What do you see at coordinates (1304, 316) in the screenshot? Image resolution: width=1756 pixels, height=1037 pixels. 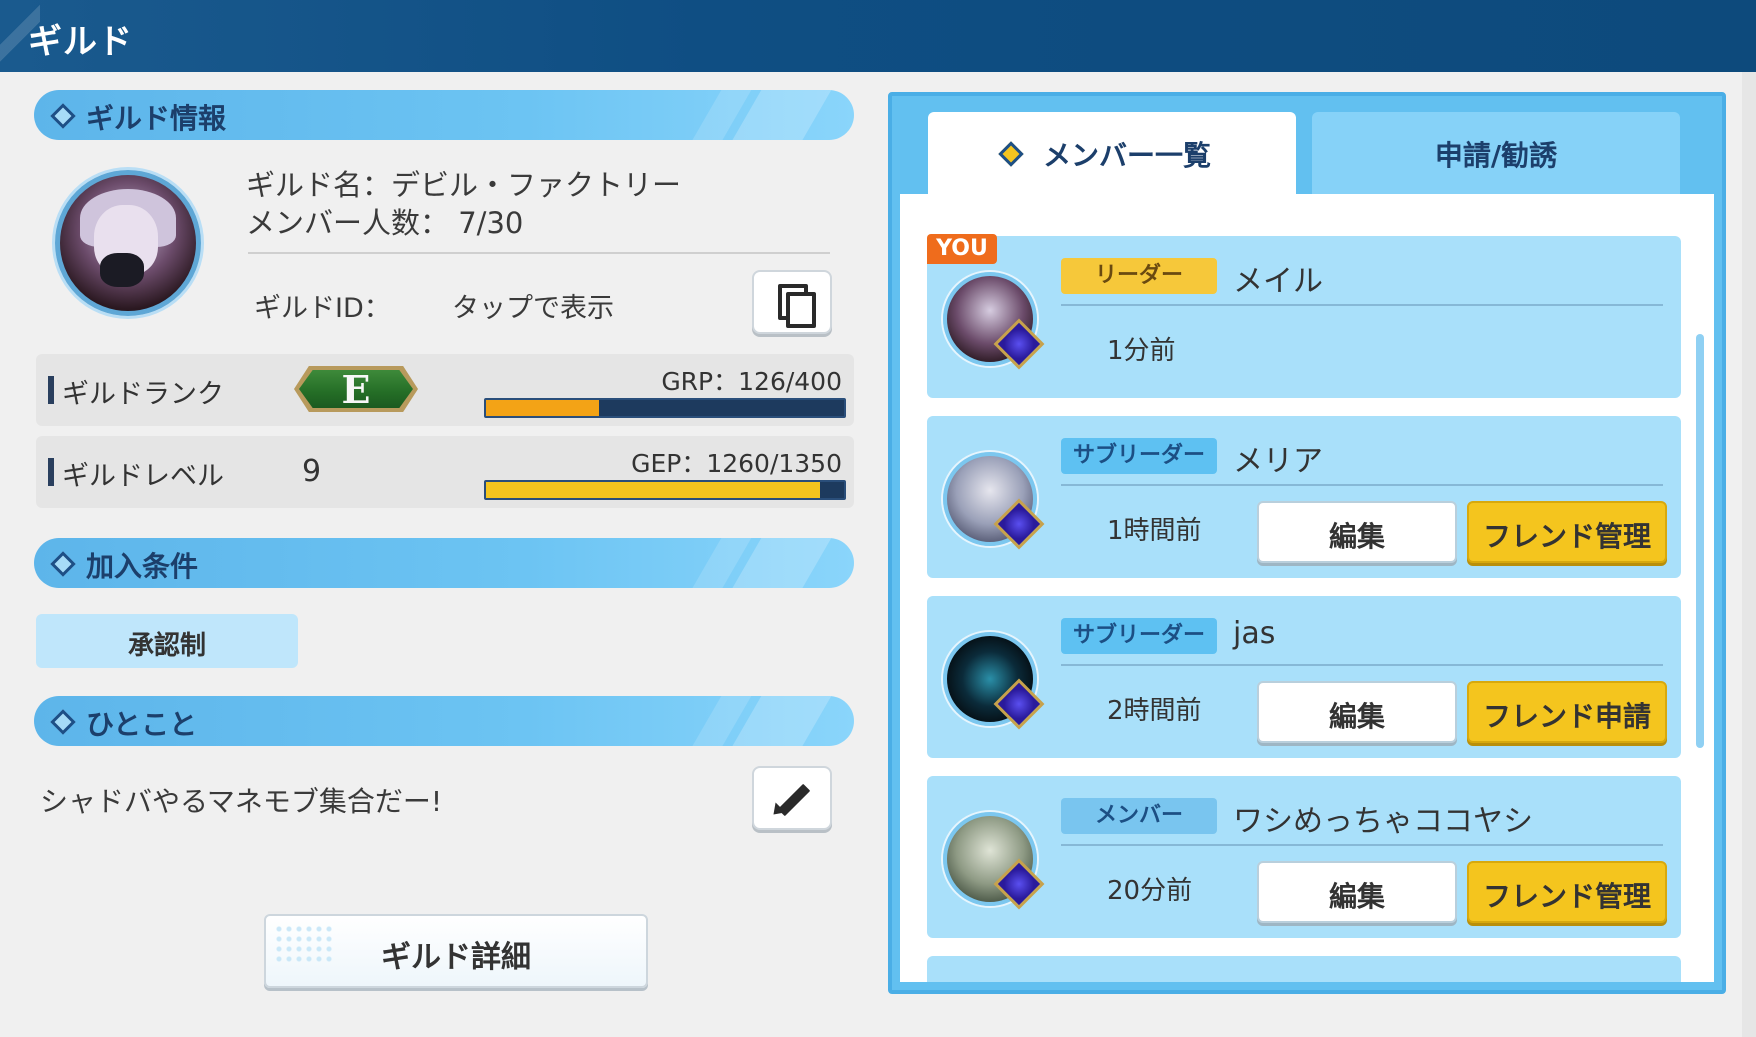 I see `member-card-leader: YOU リーダー メイル 1分前` at bounding box center [1304, 316].